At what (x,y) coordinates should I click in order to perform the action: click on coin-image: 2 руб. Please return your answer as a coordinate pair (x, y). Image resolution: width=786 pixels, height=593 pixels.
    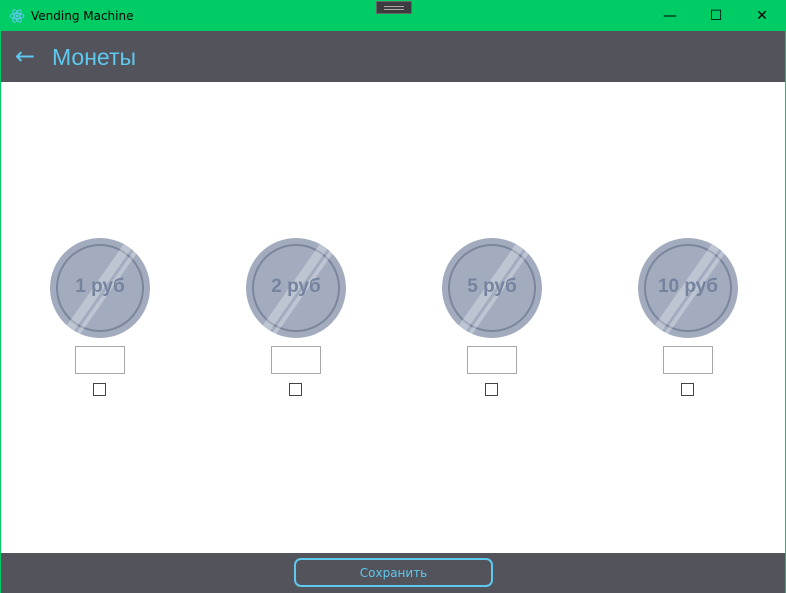
    Looking at the image, I should click on (296, 288).